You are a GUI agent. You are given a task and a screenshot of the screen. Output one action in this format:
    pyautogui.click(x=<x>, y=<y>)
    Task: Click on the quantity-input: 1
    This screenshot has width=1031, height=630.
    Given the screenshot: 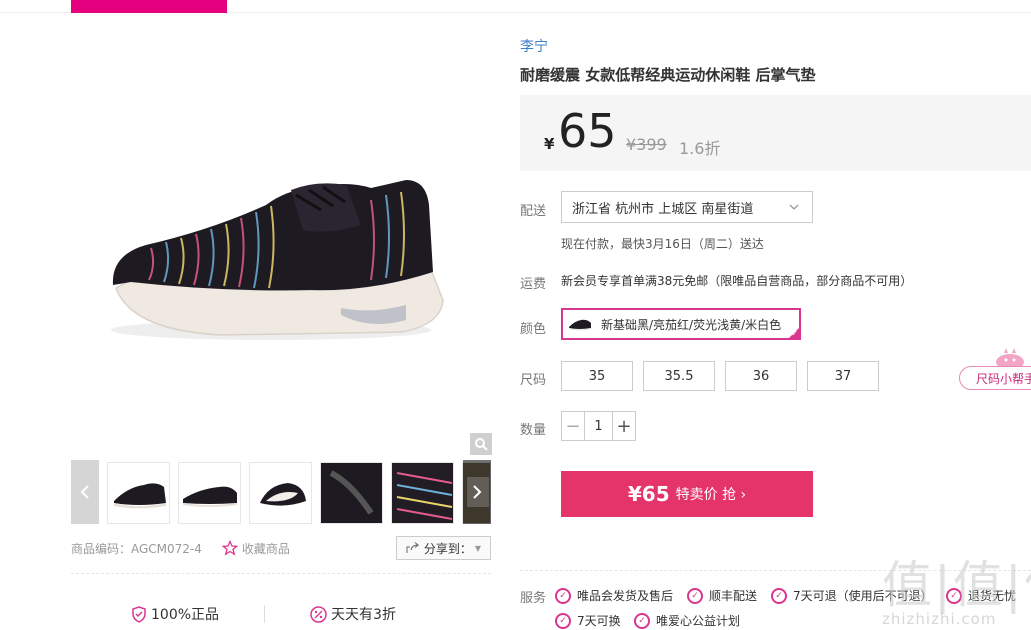 What is the action you would take?
    pyautogui.click(x=598, y=426)
    